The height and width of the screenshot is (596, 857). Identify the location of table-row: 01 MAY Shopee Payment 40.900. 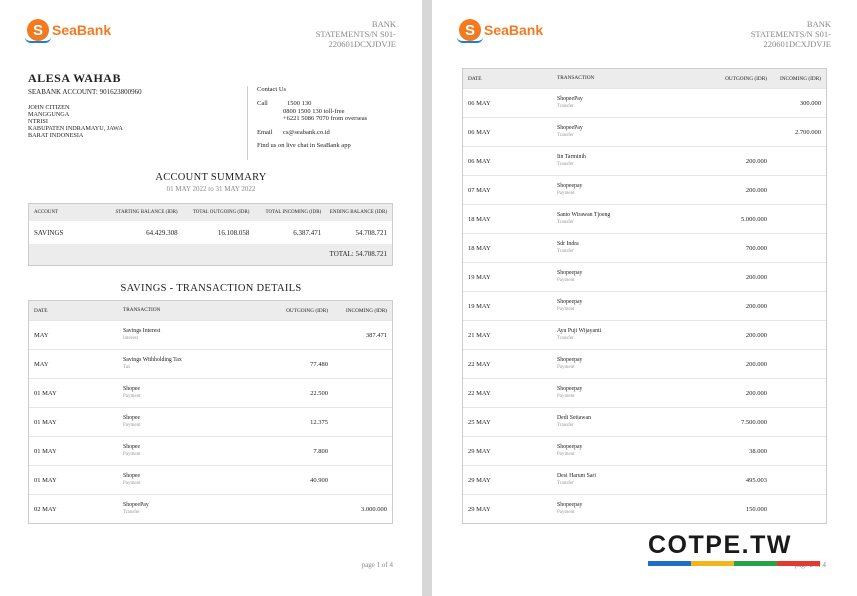
(210, 479).